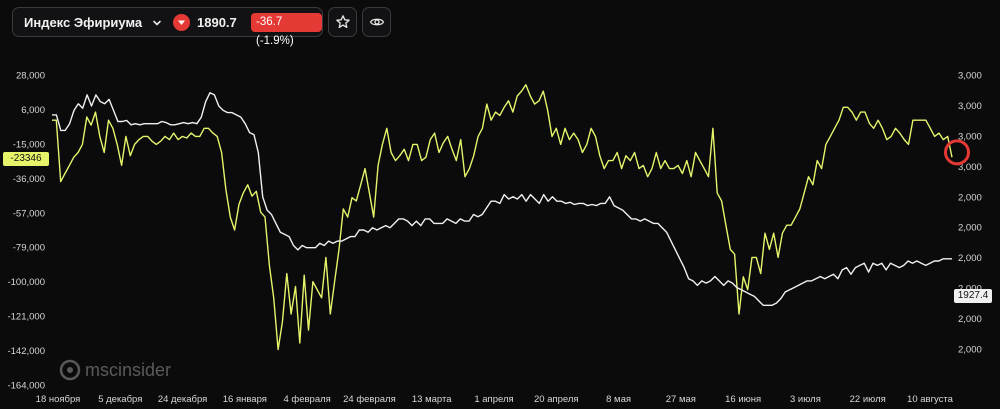 The image size is (1000, 409). I want to click on y-left-tick-label: 28,000, so click(30, 76).